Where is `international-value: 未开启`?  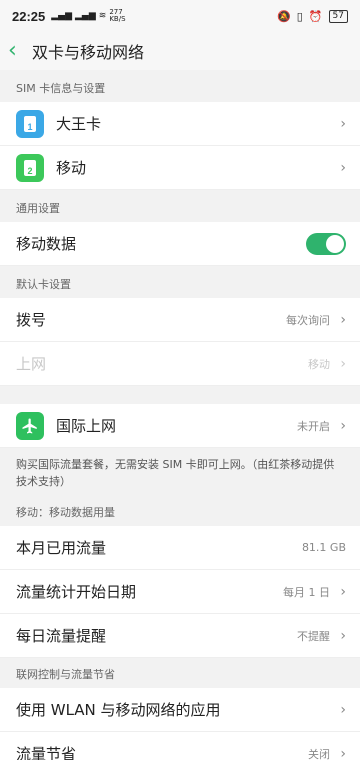
international-value: 未开启 is located at coordinates (313, 426).